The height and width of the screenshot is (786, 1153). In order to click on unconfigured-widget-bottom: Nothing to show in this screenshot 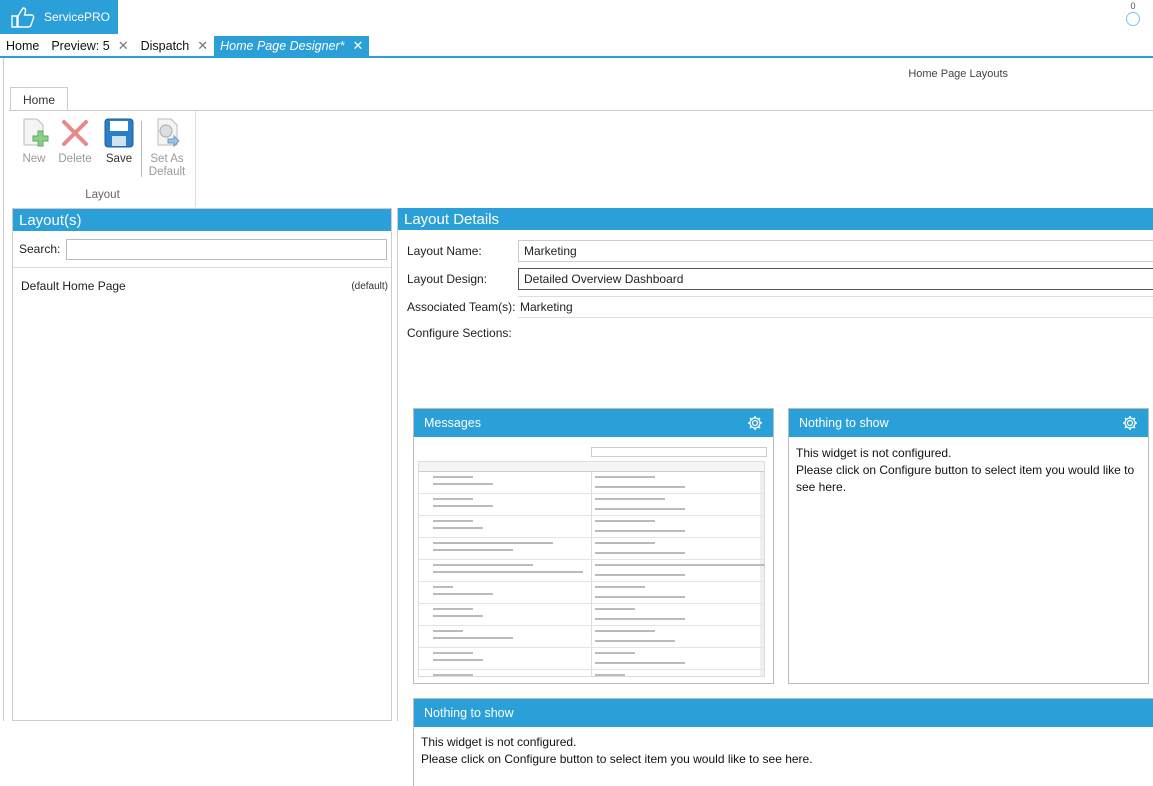, I will do `click(783, 713)`.